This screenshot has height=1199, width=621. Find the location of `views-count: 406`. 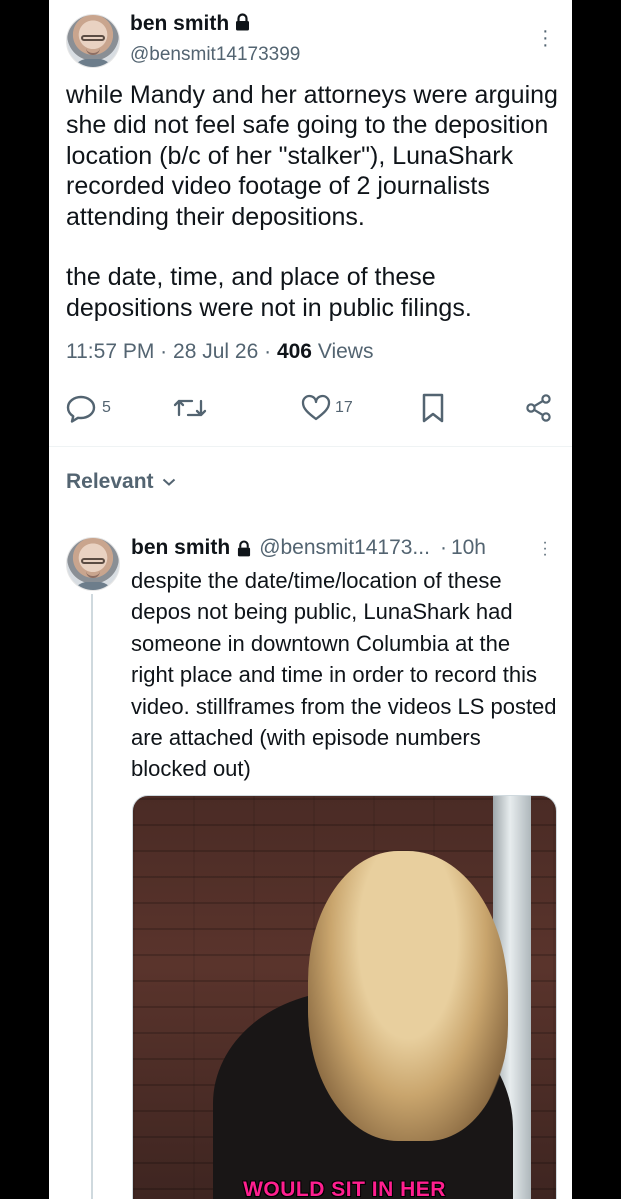

views-count: 406 is located at coordinates (294, 351).